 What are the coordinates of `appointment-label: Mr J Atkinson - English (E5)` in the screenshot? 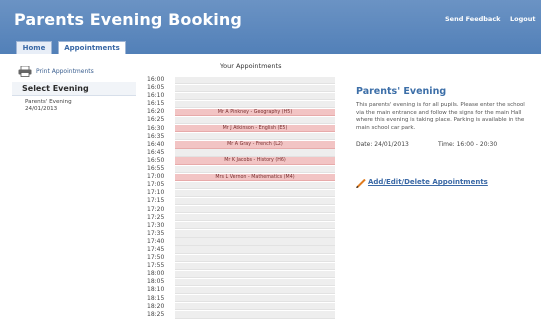 It's located at (255, 129).